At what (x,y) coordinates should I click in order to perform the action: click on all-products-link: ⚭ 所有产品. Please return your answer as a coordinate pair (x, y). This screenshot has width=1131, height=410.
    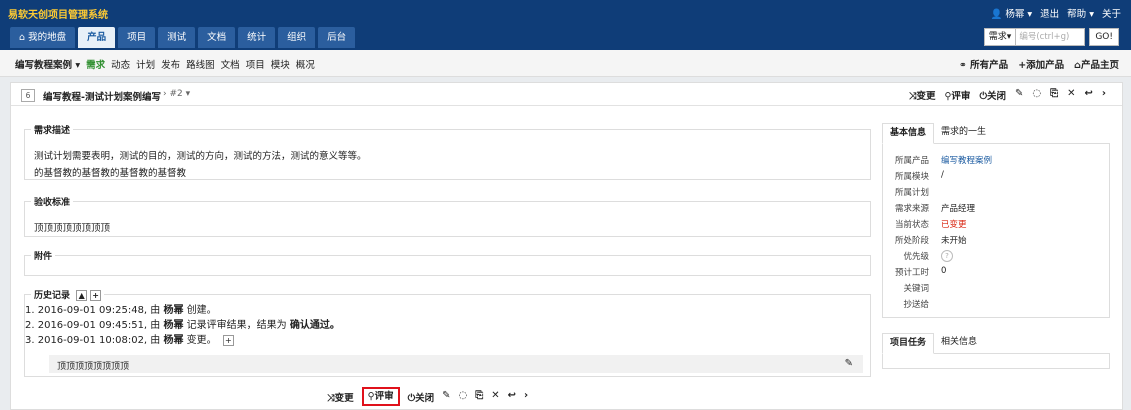
    Looking at the image, I should click on (983, 64).